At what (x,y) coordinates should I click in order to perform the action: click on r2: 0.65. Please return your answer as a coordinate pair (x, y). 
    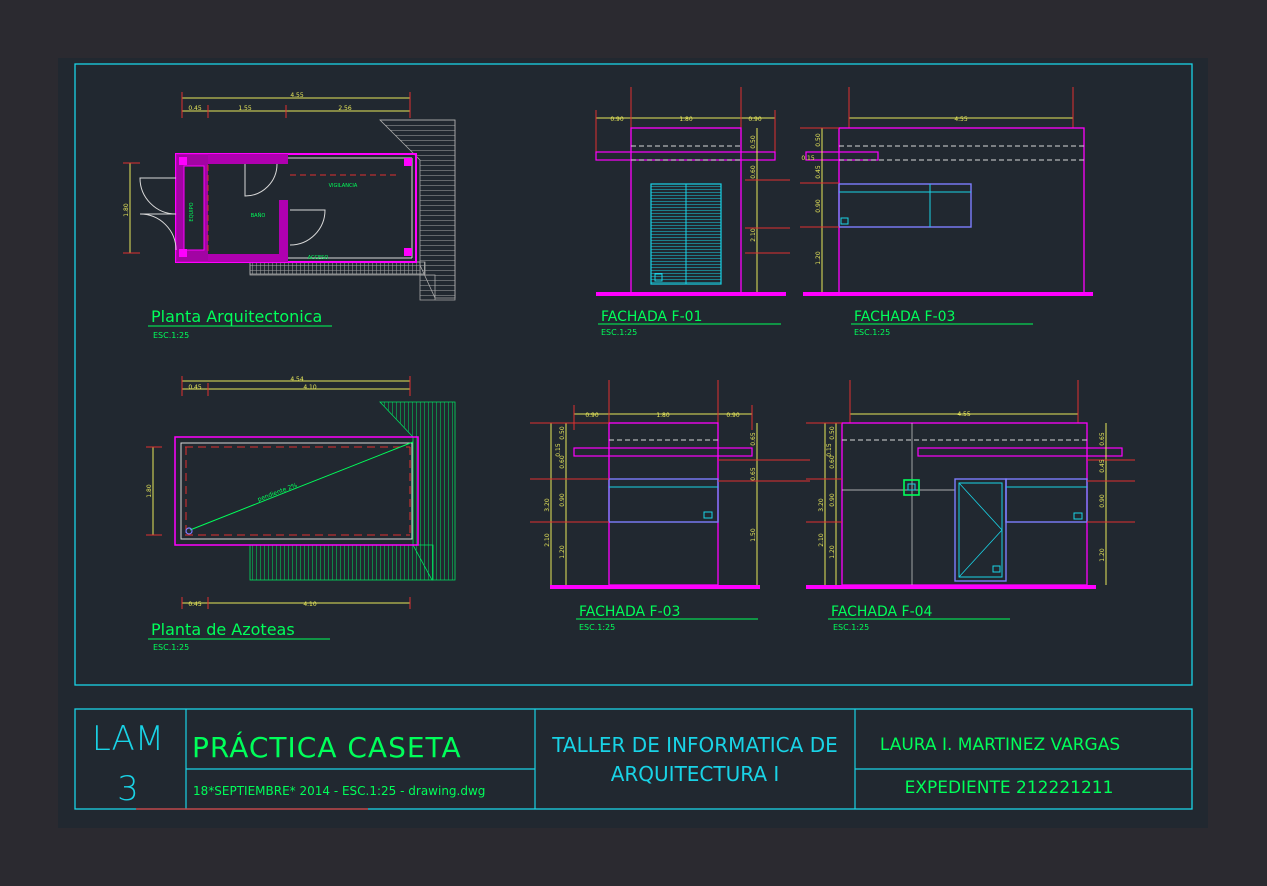
    Looking at the image, I should click on (753, 474).